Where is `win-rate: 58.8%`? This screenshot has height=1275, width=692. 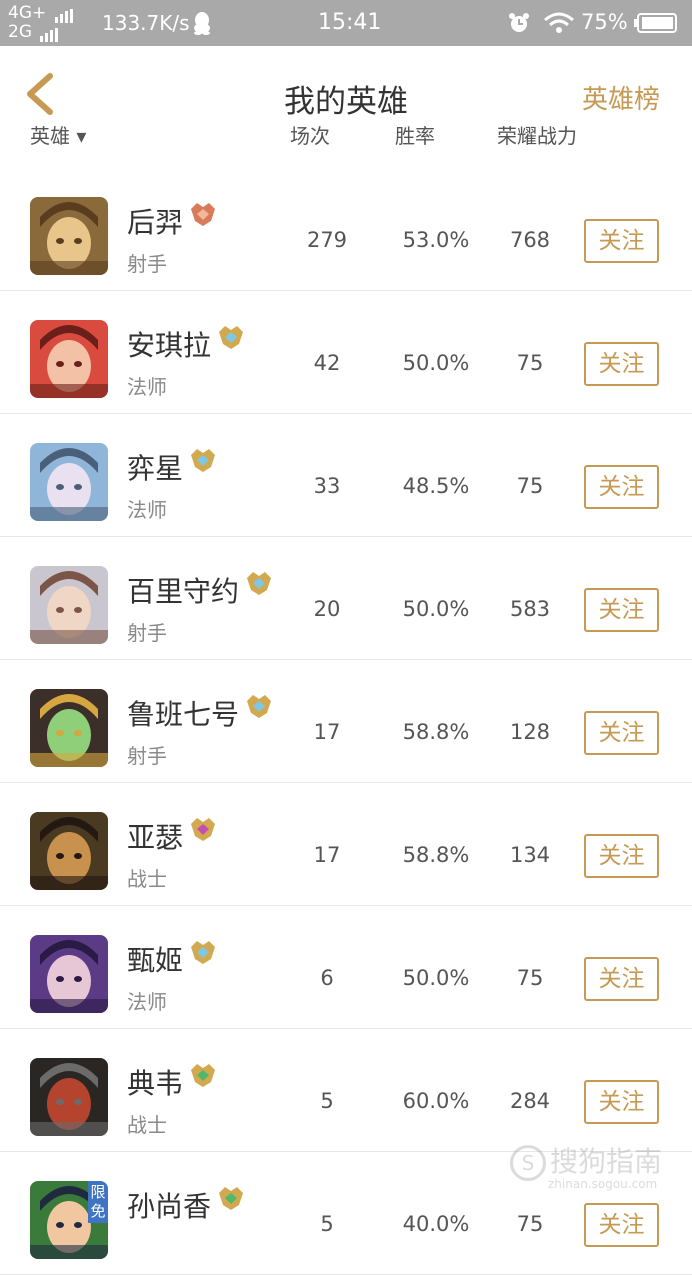 win-rate: 58.8% is located at coordinates (436, 855).